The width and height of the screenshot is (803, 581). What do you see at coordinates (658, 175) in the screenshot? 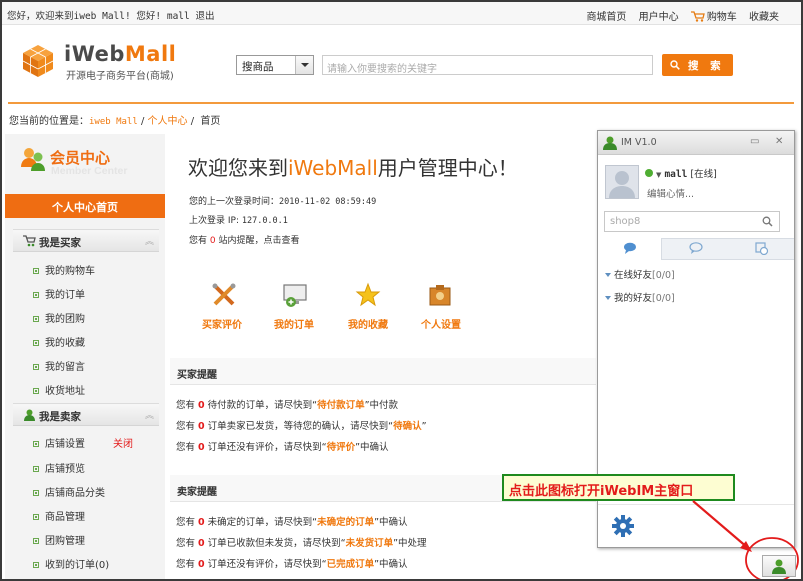
I see `status-dropdown-icon: ▼` at bounding box center [658, 175].